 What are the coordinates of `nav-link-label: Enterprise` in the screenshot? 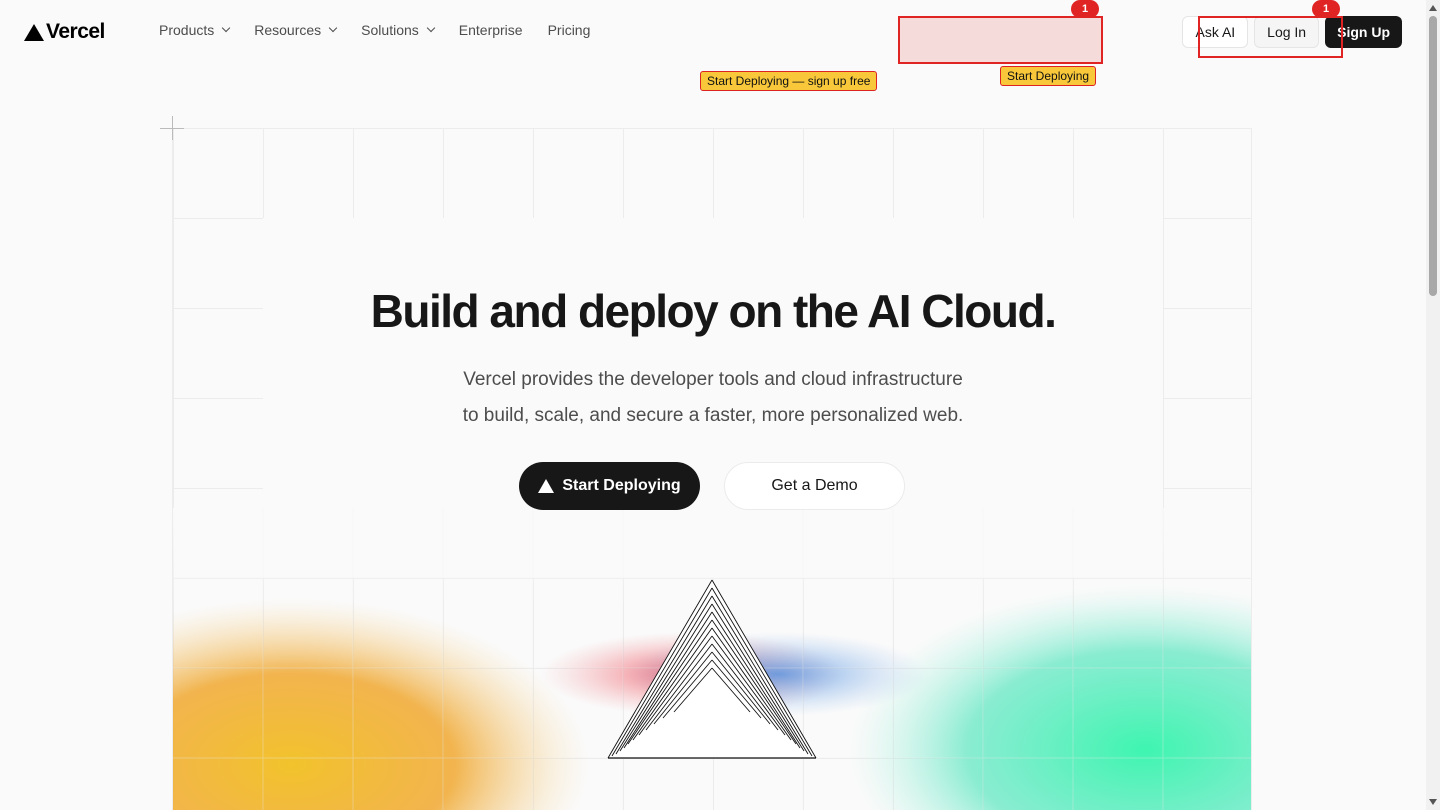 It's located at (490, 30).